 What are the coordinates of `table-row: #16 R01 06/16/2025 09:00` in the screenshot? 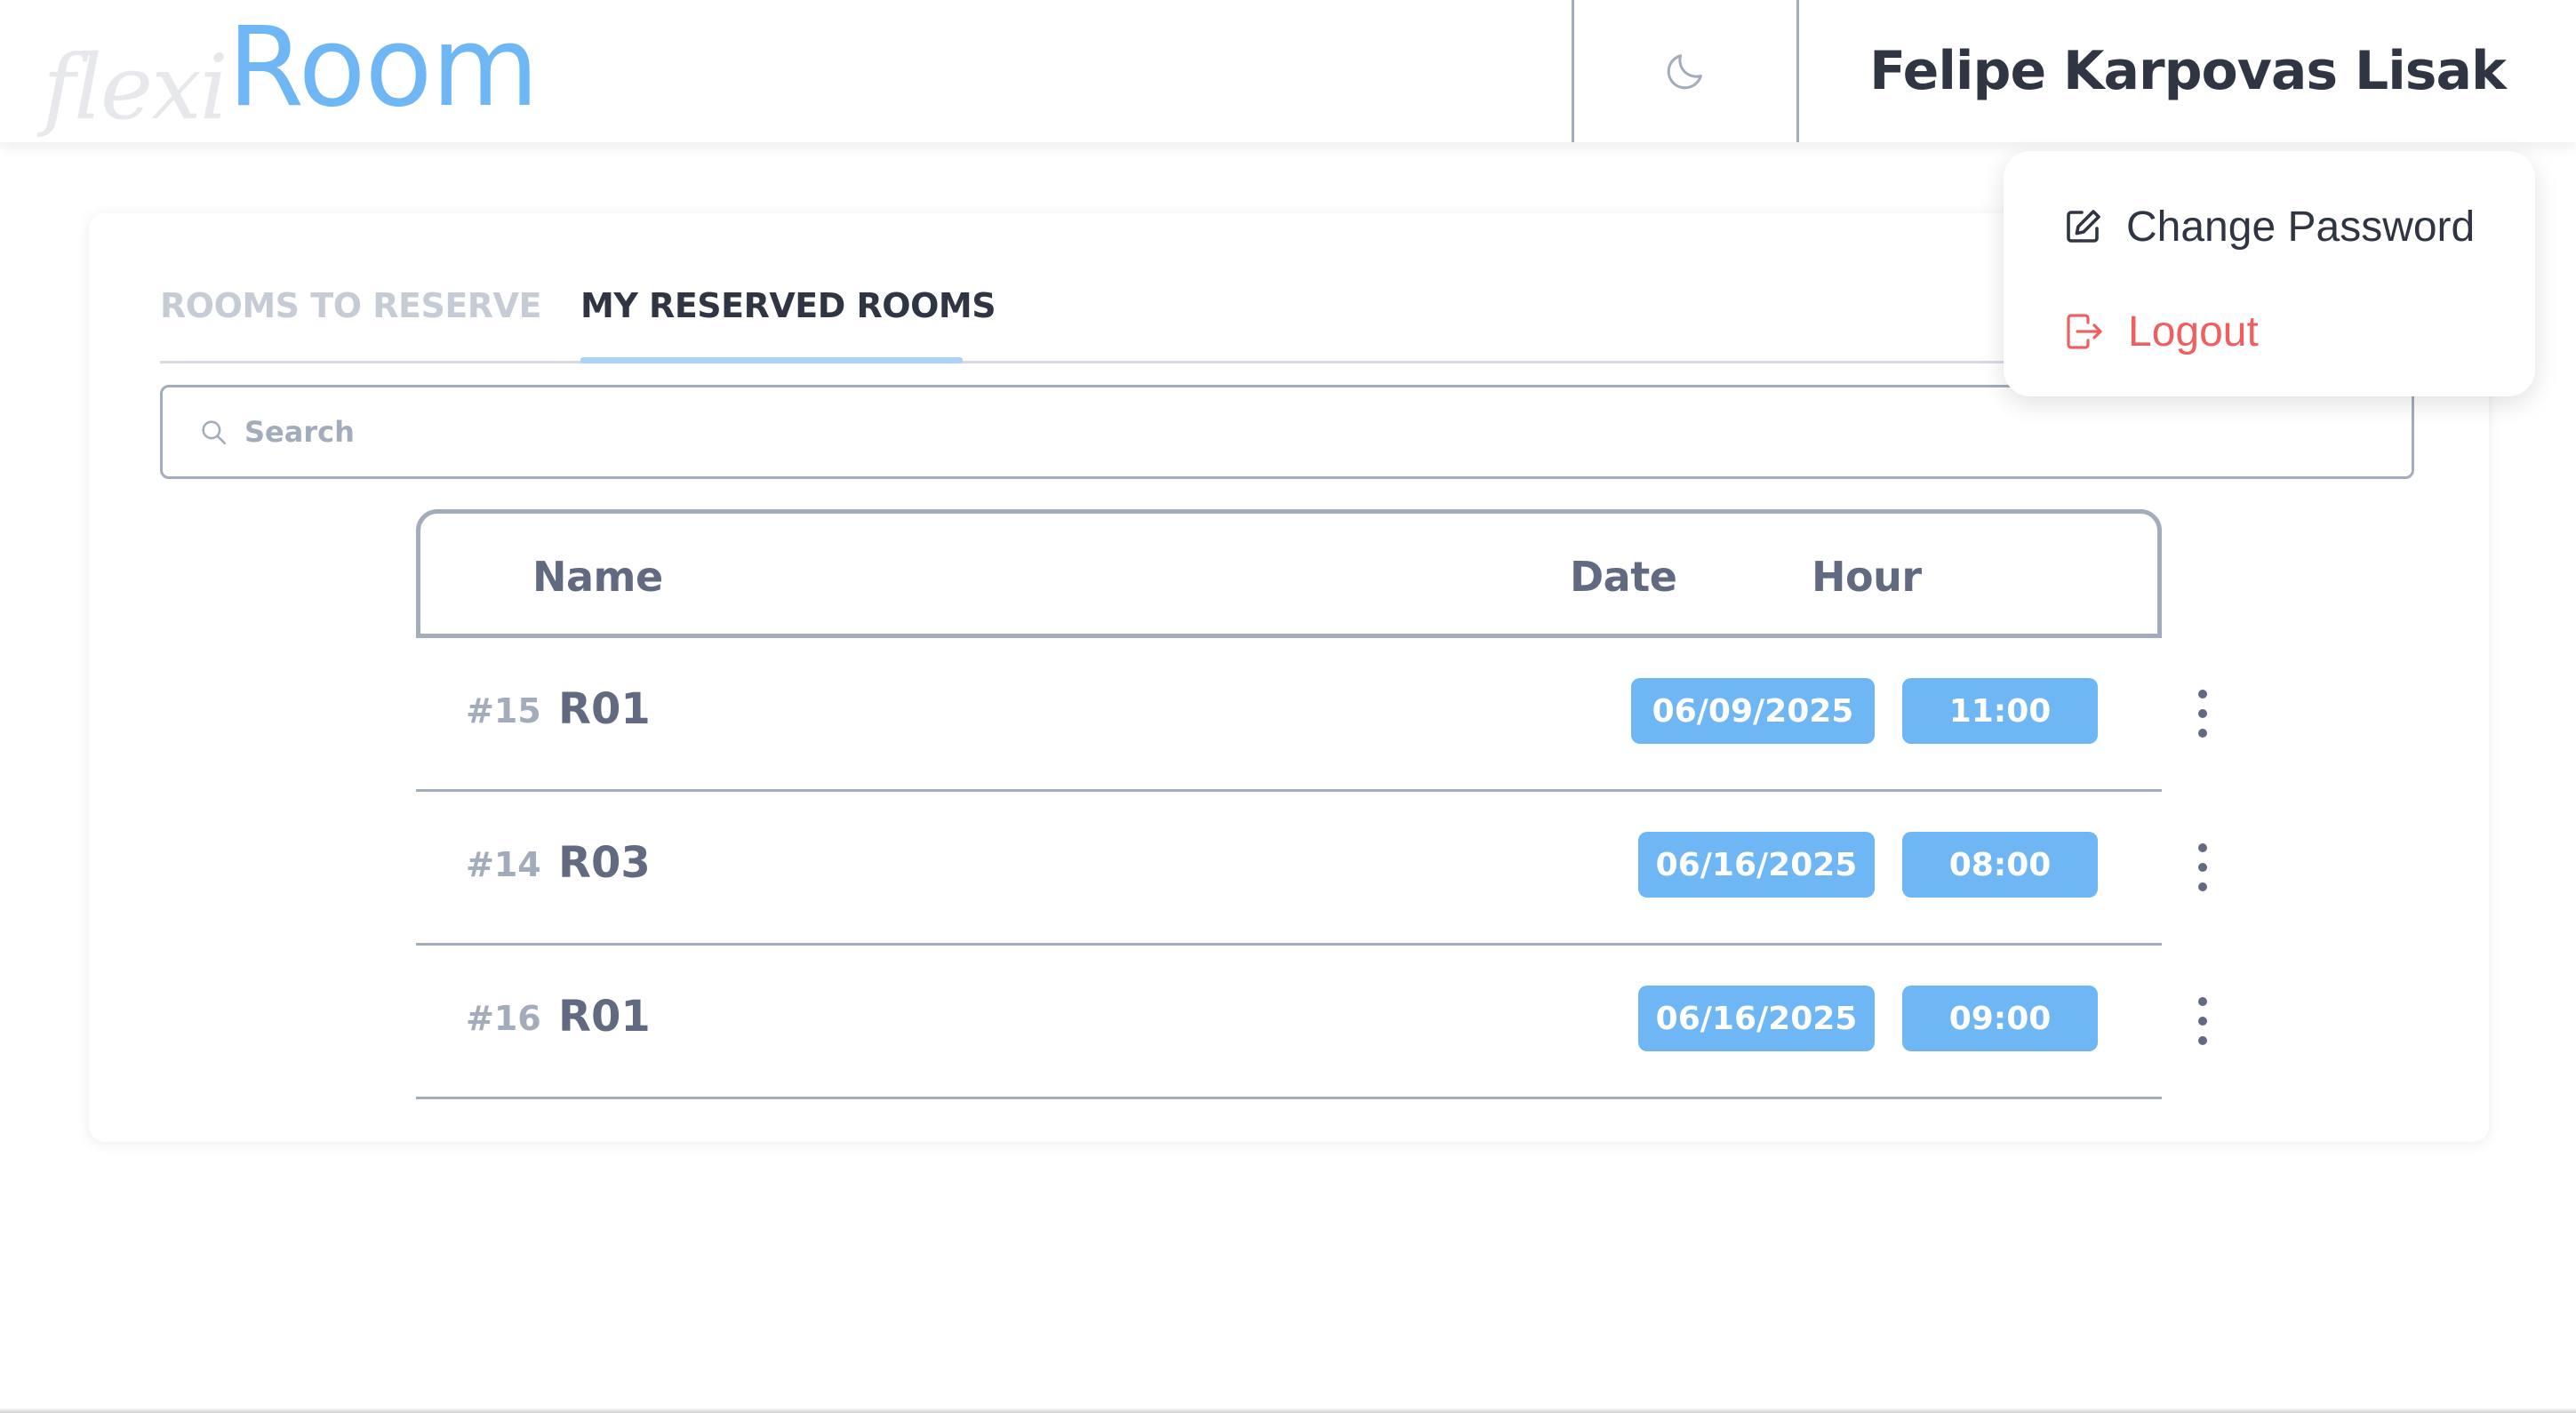 It's located at (1311, 1022).